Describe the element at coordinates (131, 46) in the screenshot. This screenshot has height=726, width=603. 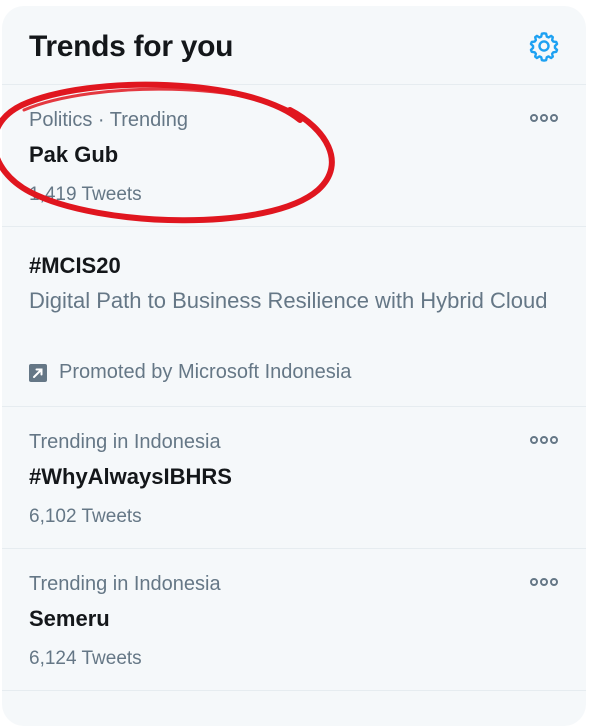
I see `trends-title: Trends for you` at that location.